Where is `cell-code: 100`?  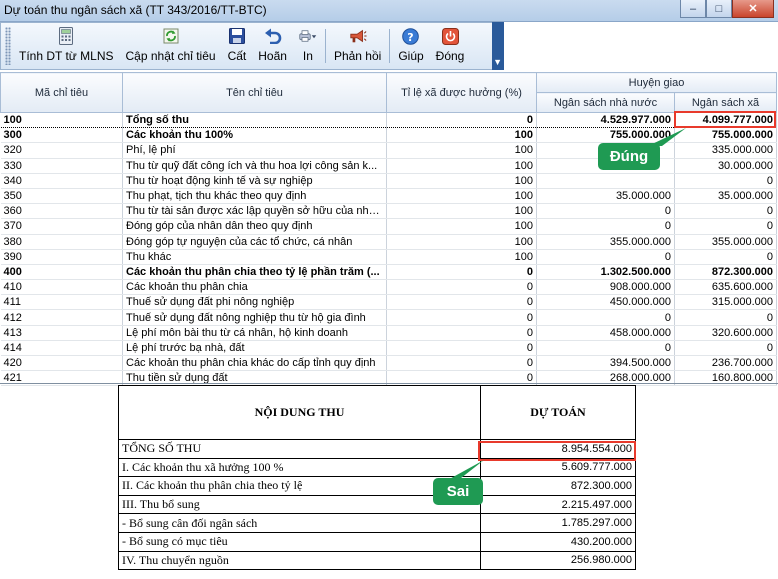 cell-code: 100 is located at coordinates (61, 120).